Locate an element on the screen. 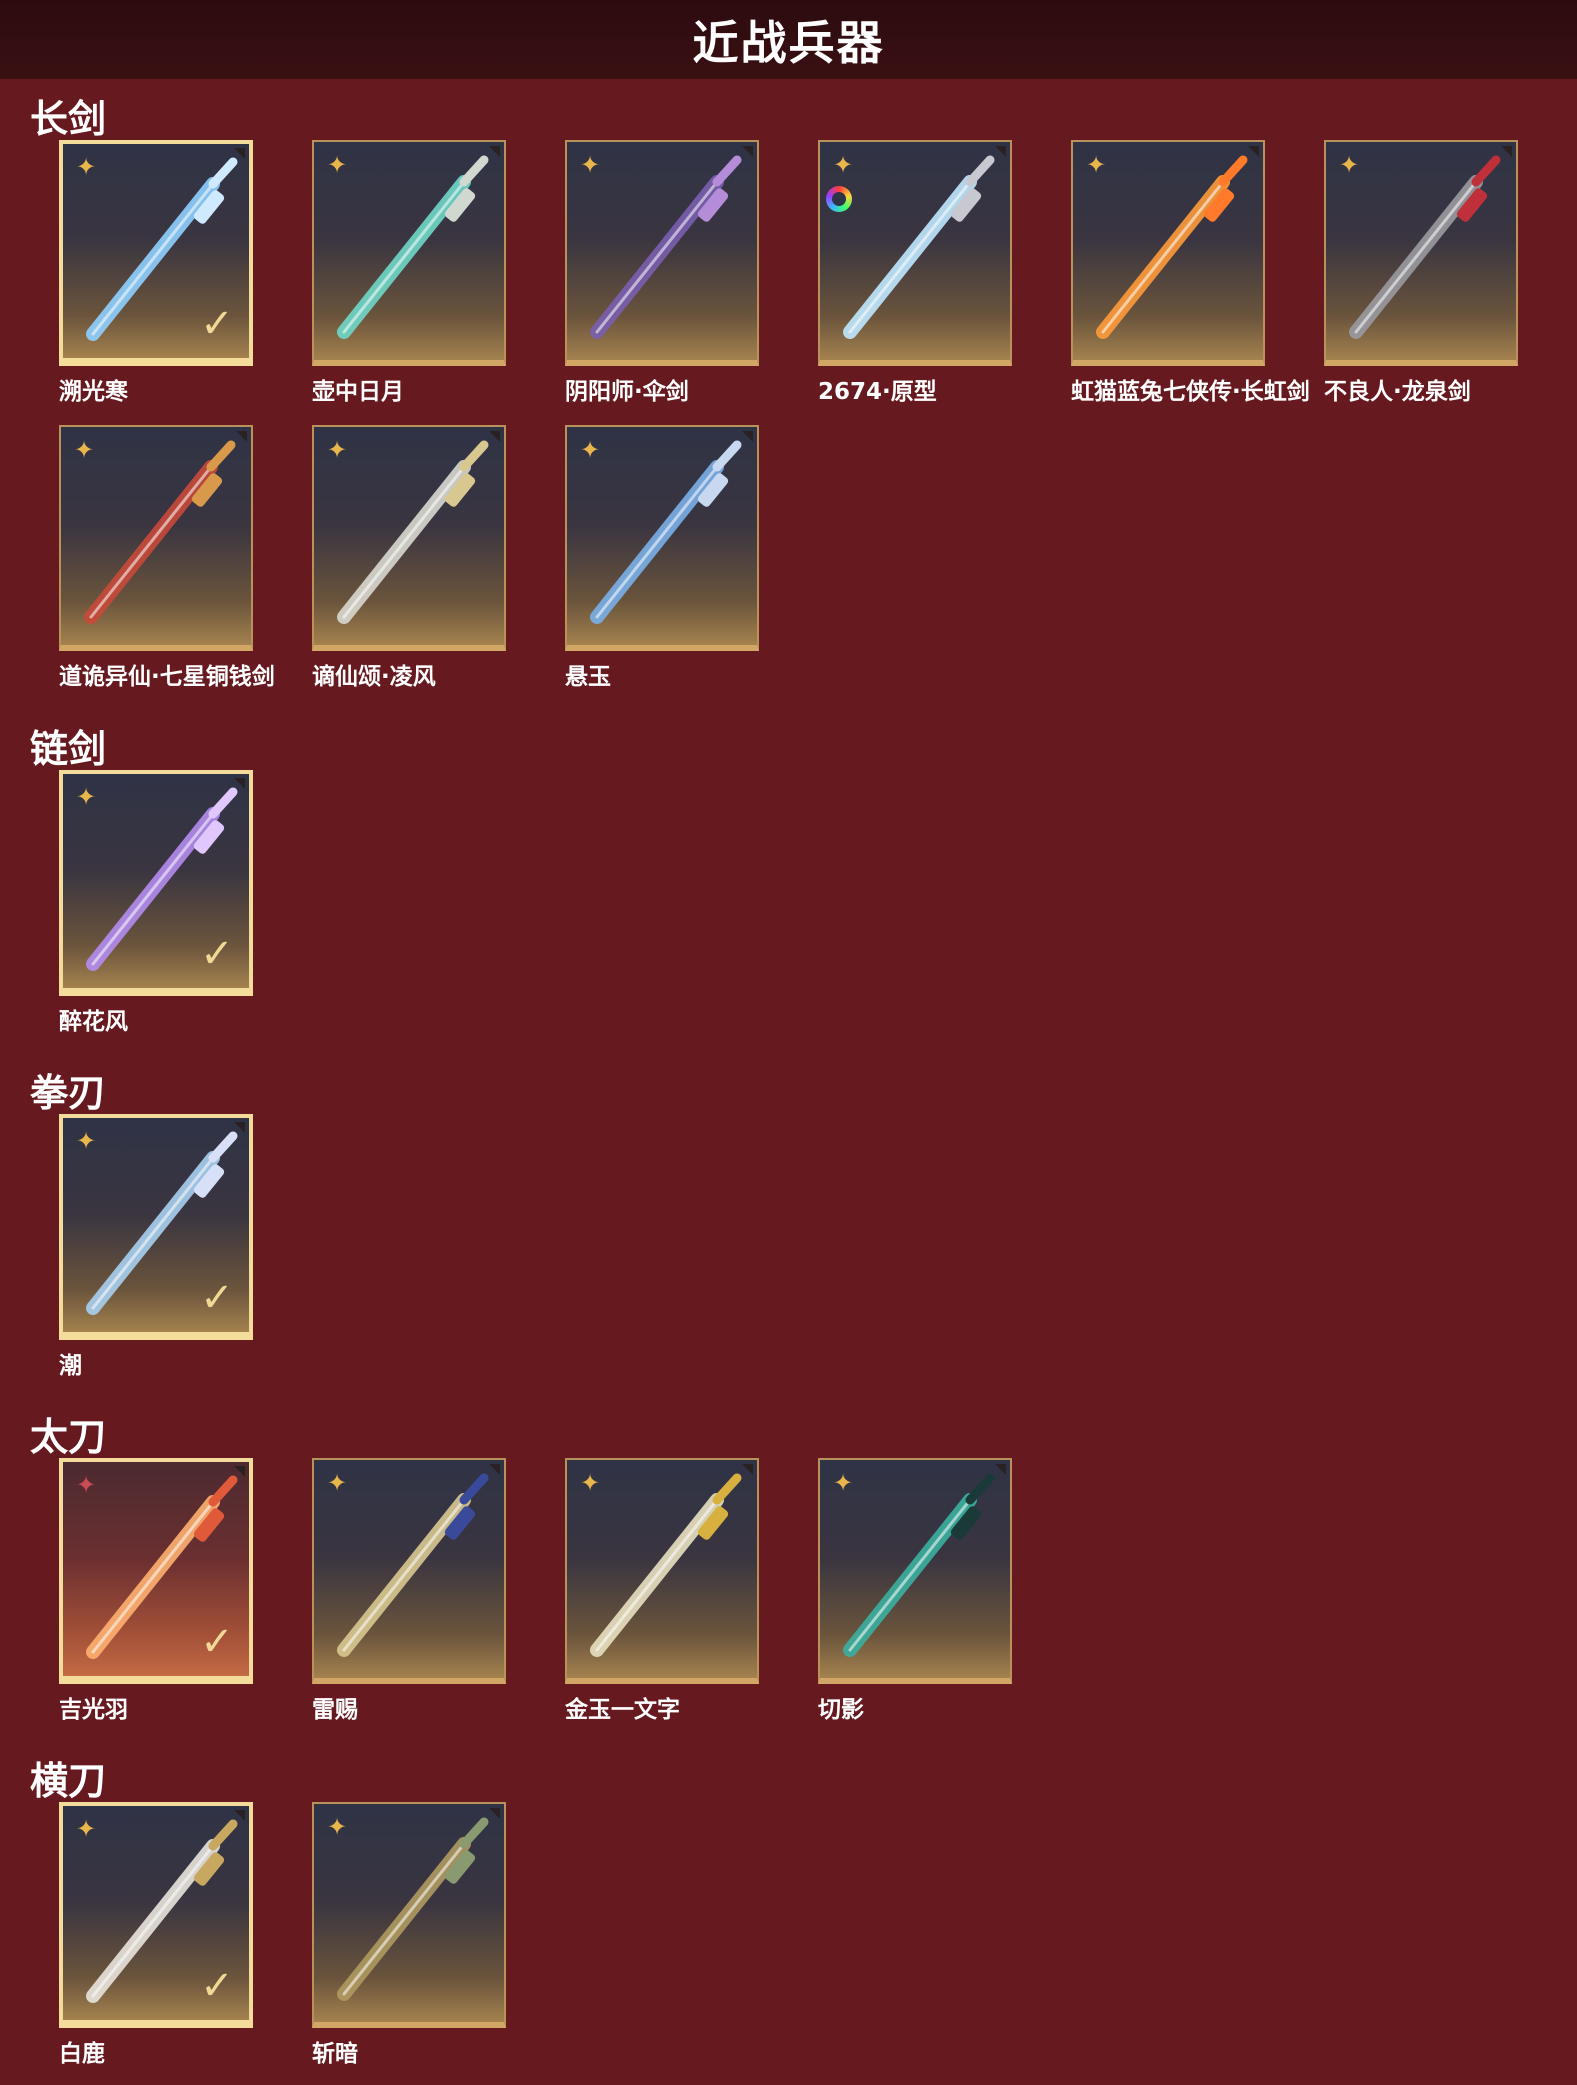 This screenshot has width=1577, height=2085. weapon-name: 悬玉 is located at coordinates (588, 677).